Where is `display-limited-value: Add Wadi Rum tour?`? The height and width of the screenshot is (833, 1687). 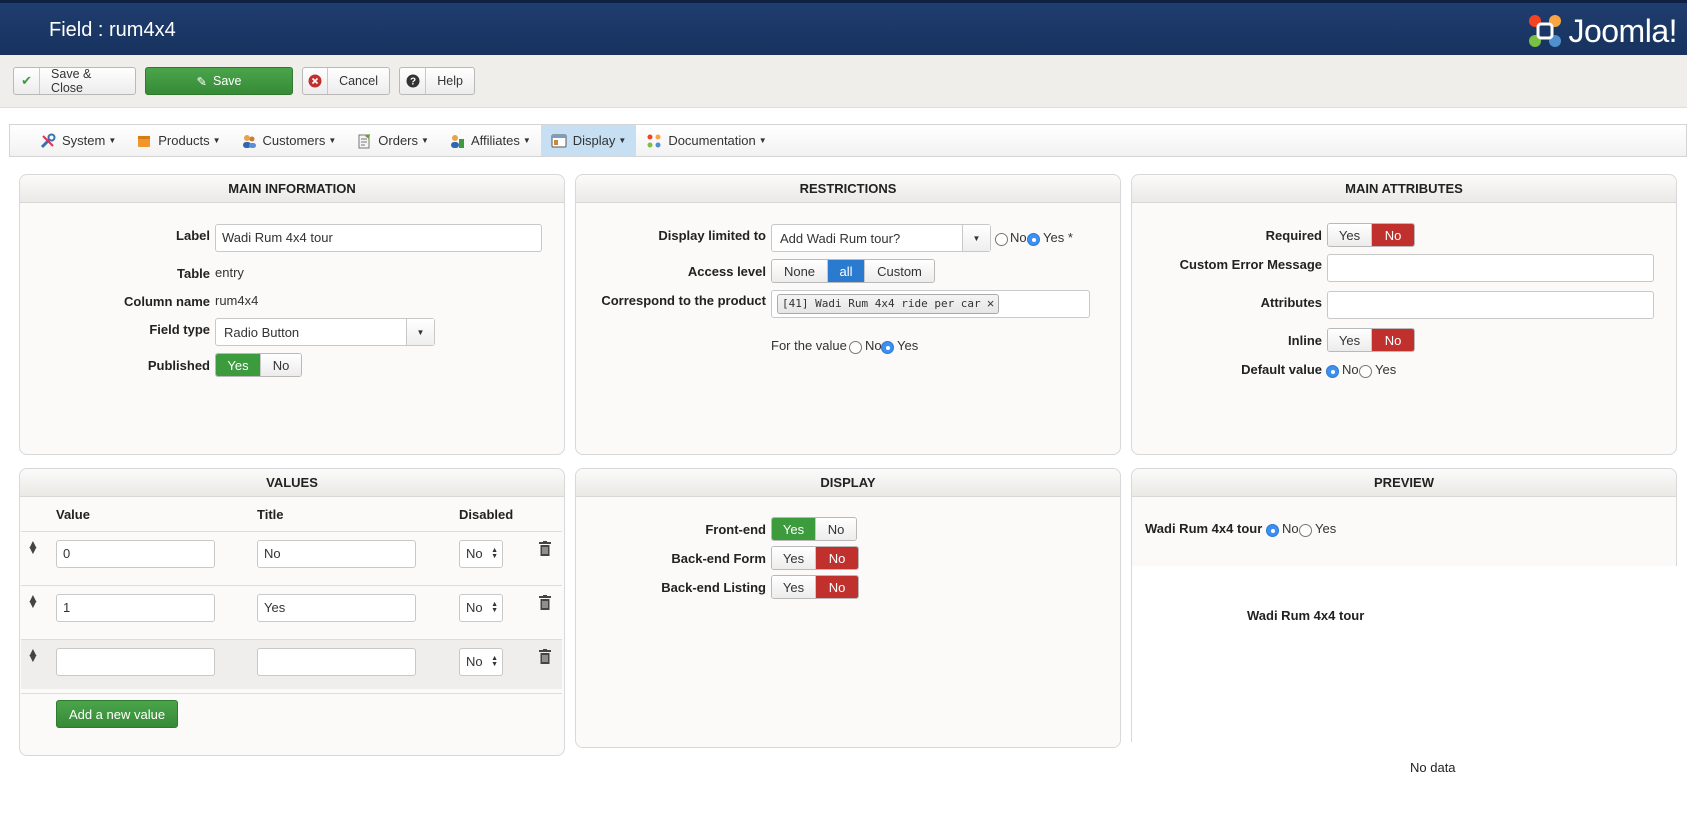 display-limited-value: Add Wadi Rum tour? is located at coordinates (840, 238).